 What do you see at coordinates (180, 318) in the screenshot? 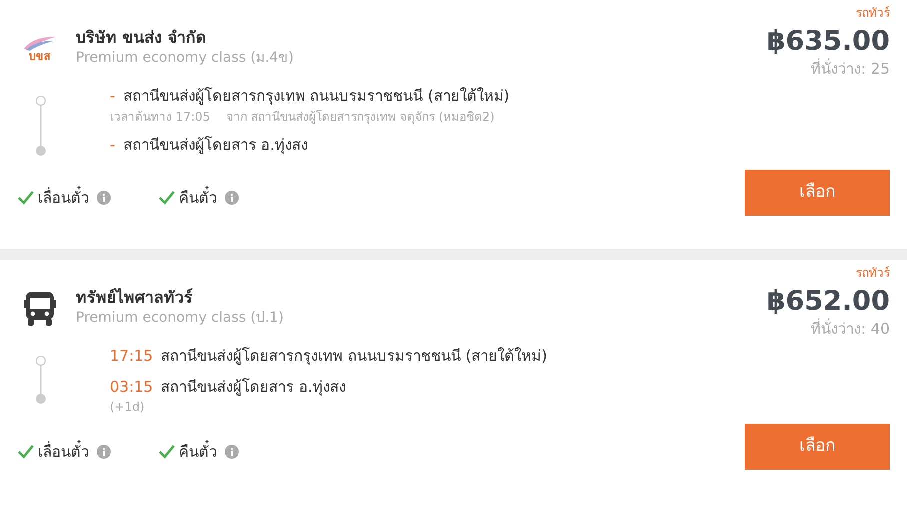
I see `bus-class: Premium economy class (ป.1)` at bounding box center [180, 318].